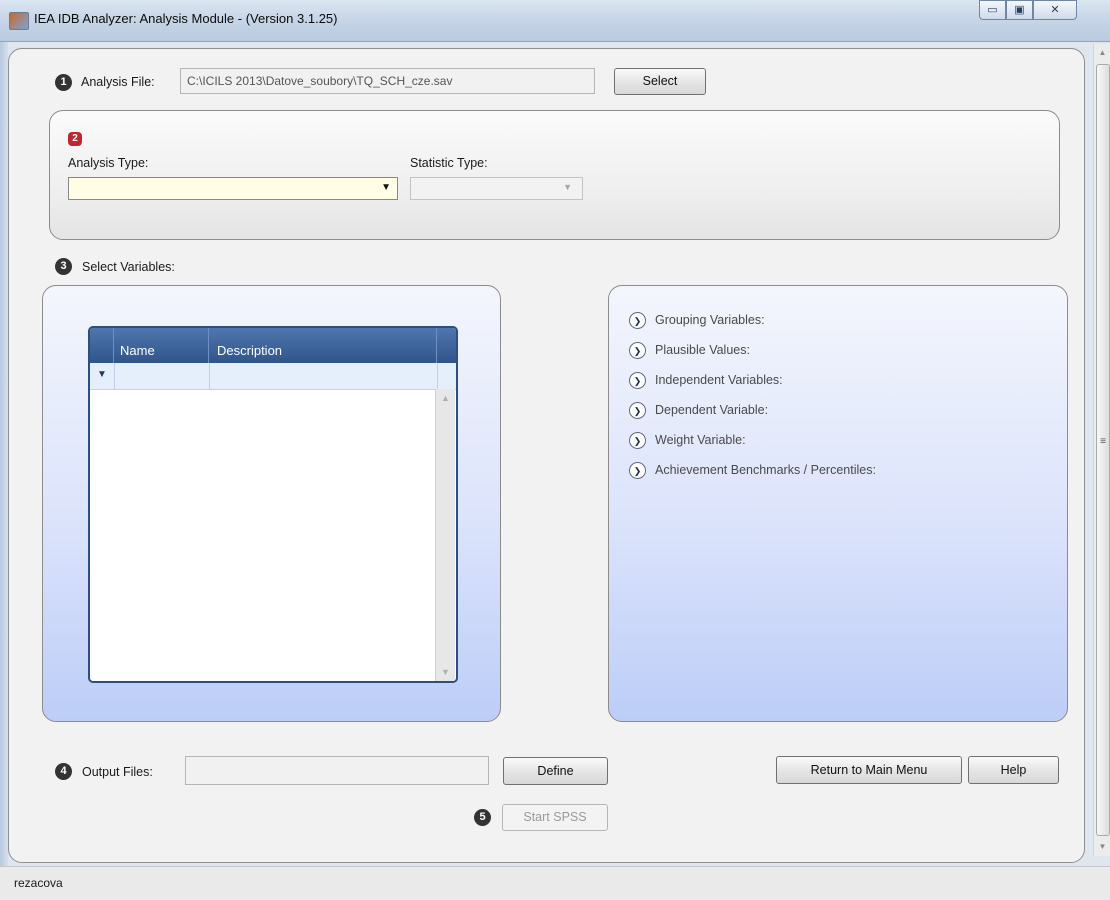 The width and height of the screenshot is (1110, 900). What do you see at coordinates (660, 81) in the screenshot?
I see `select-file-button: Select` at bounding box center [660, 81].